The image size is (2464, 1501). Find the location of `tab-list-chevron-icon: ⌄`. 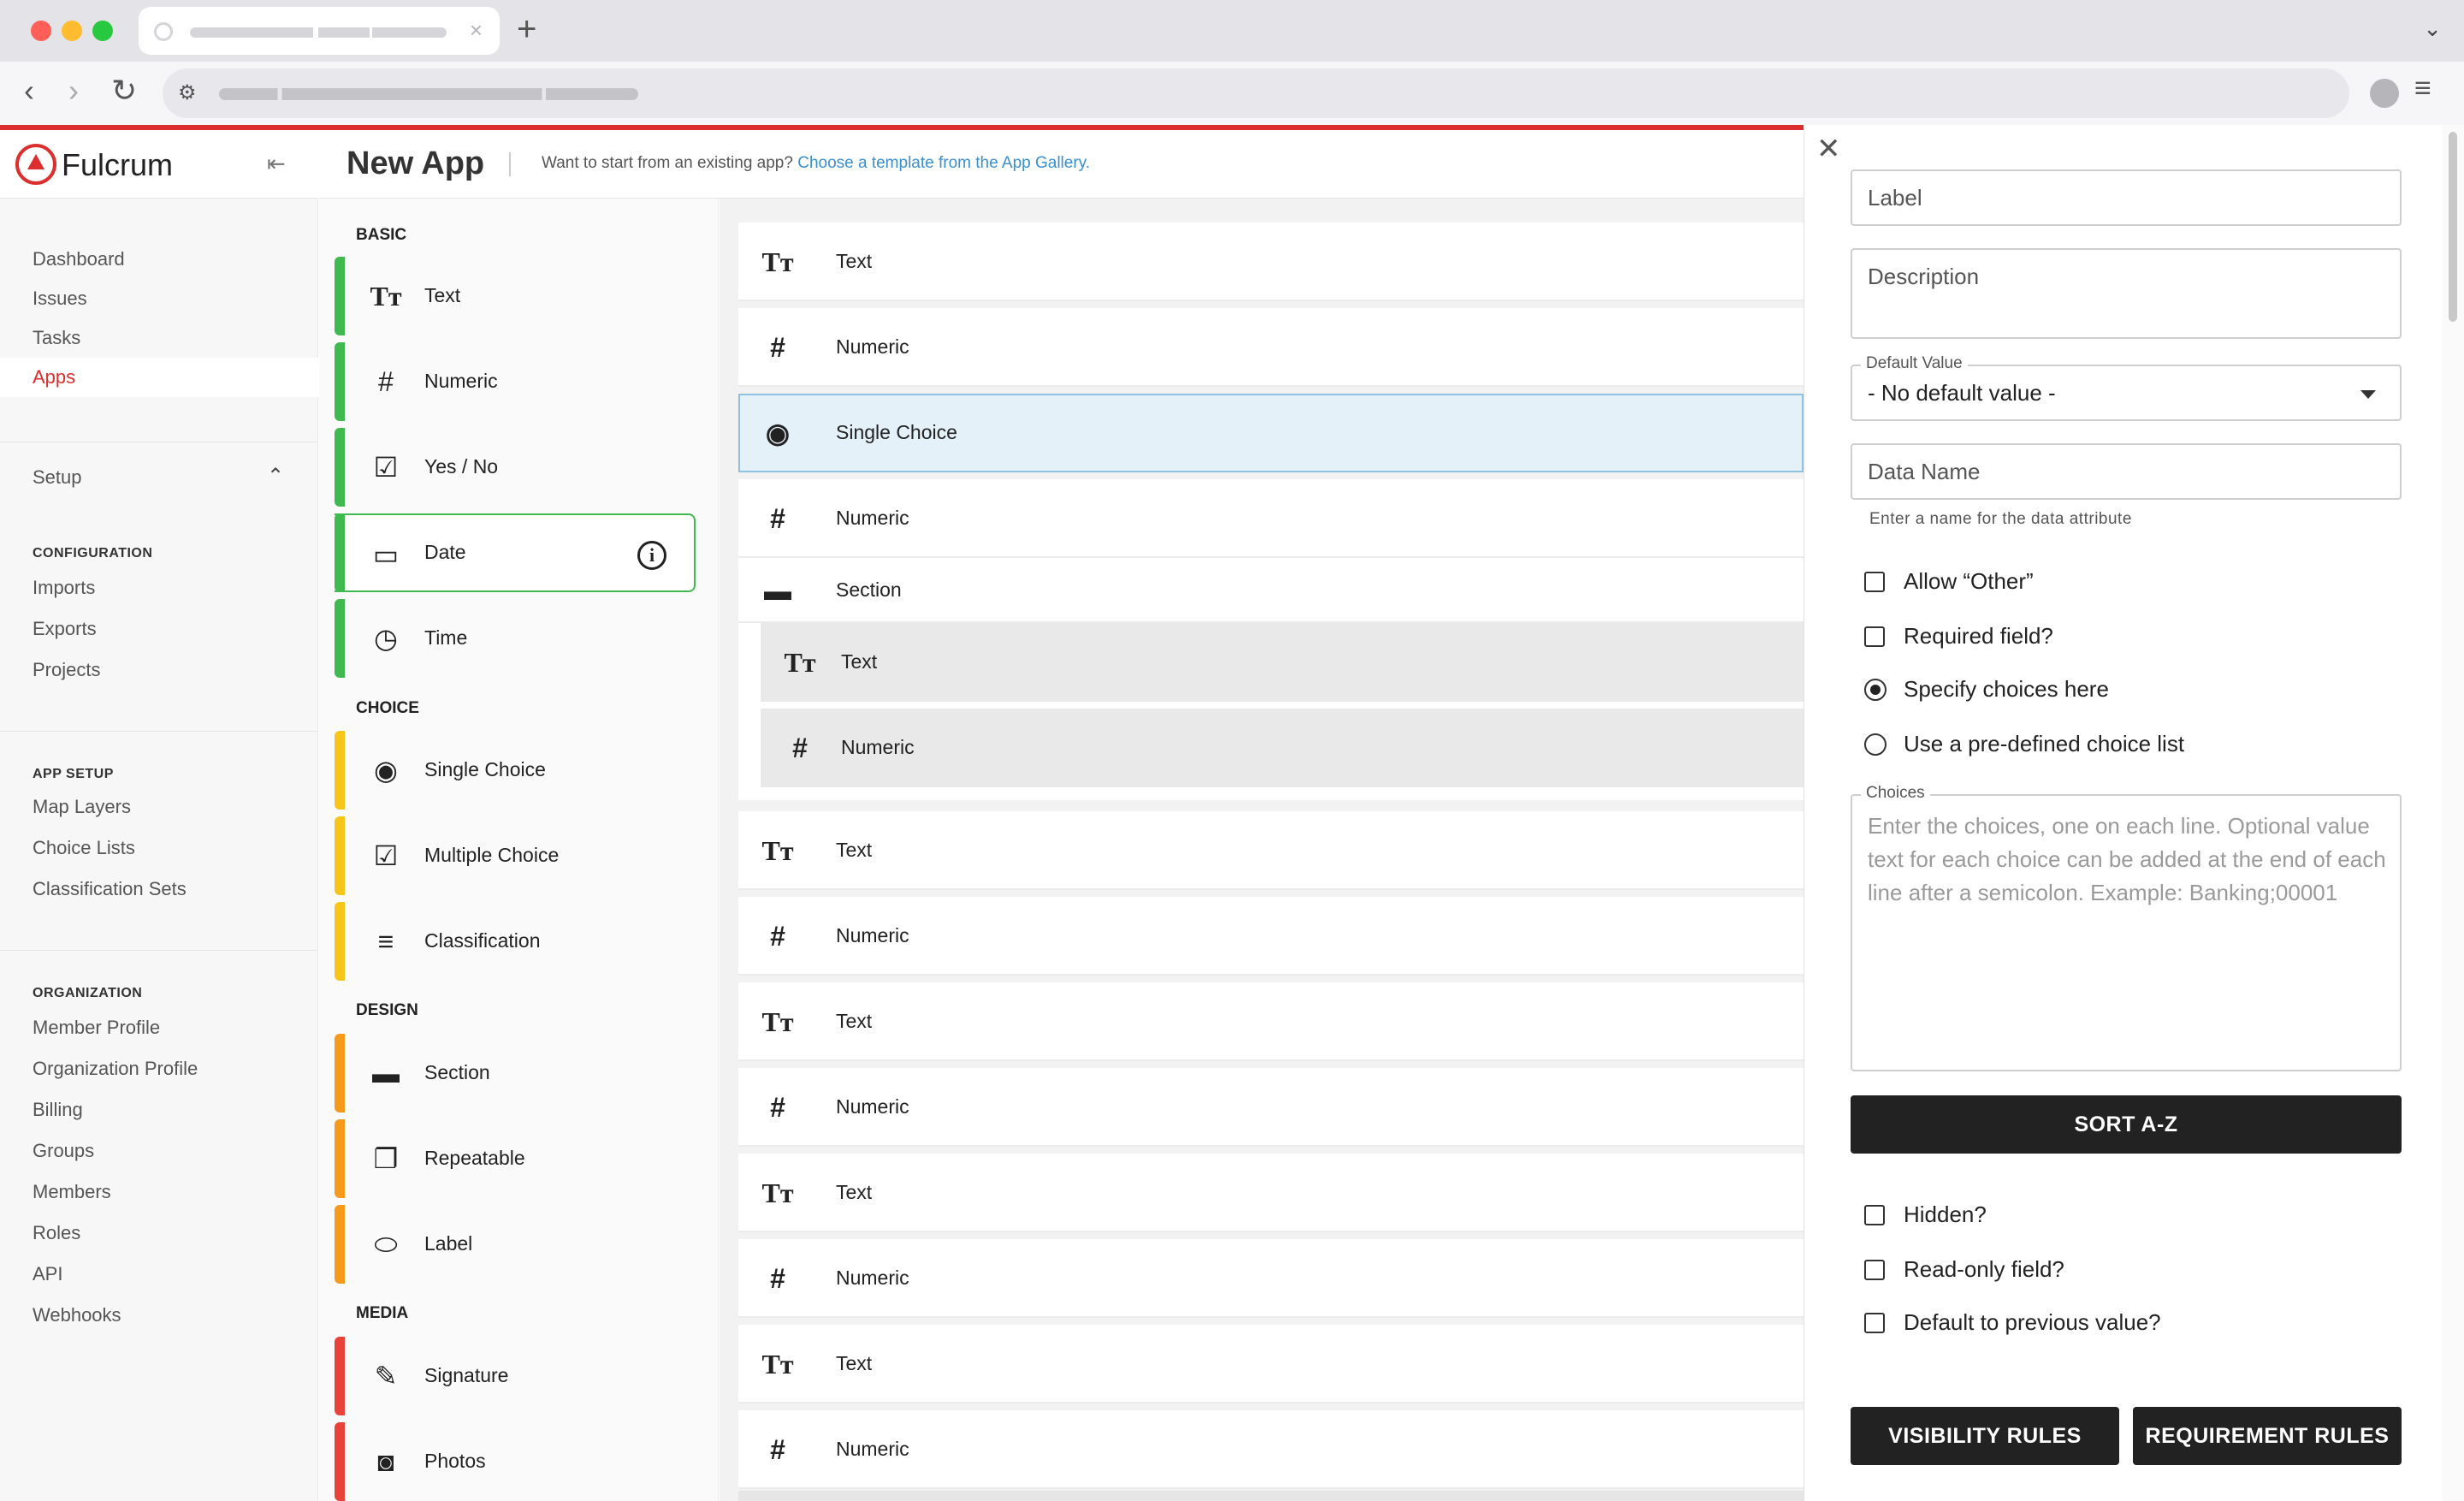

tab-list-chevron-icon: ⌄ is located at coordinates (2432, 29).